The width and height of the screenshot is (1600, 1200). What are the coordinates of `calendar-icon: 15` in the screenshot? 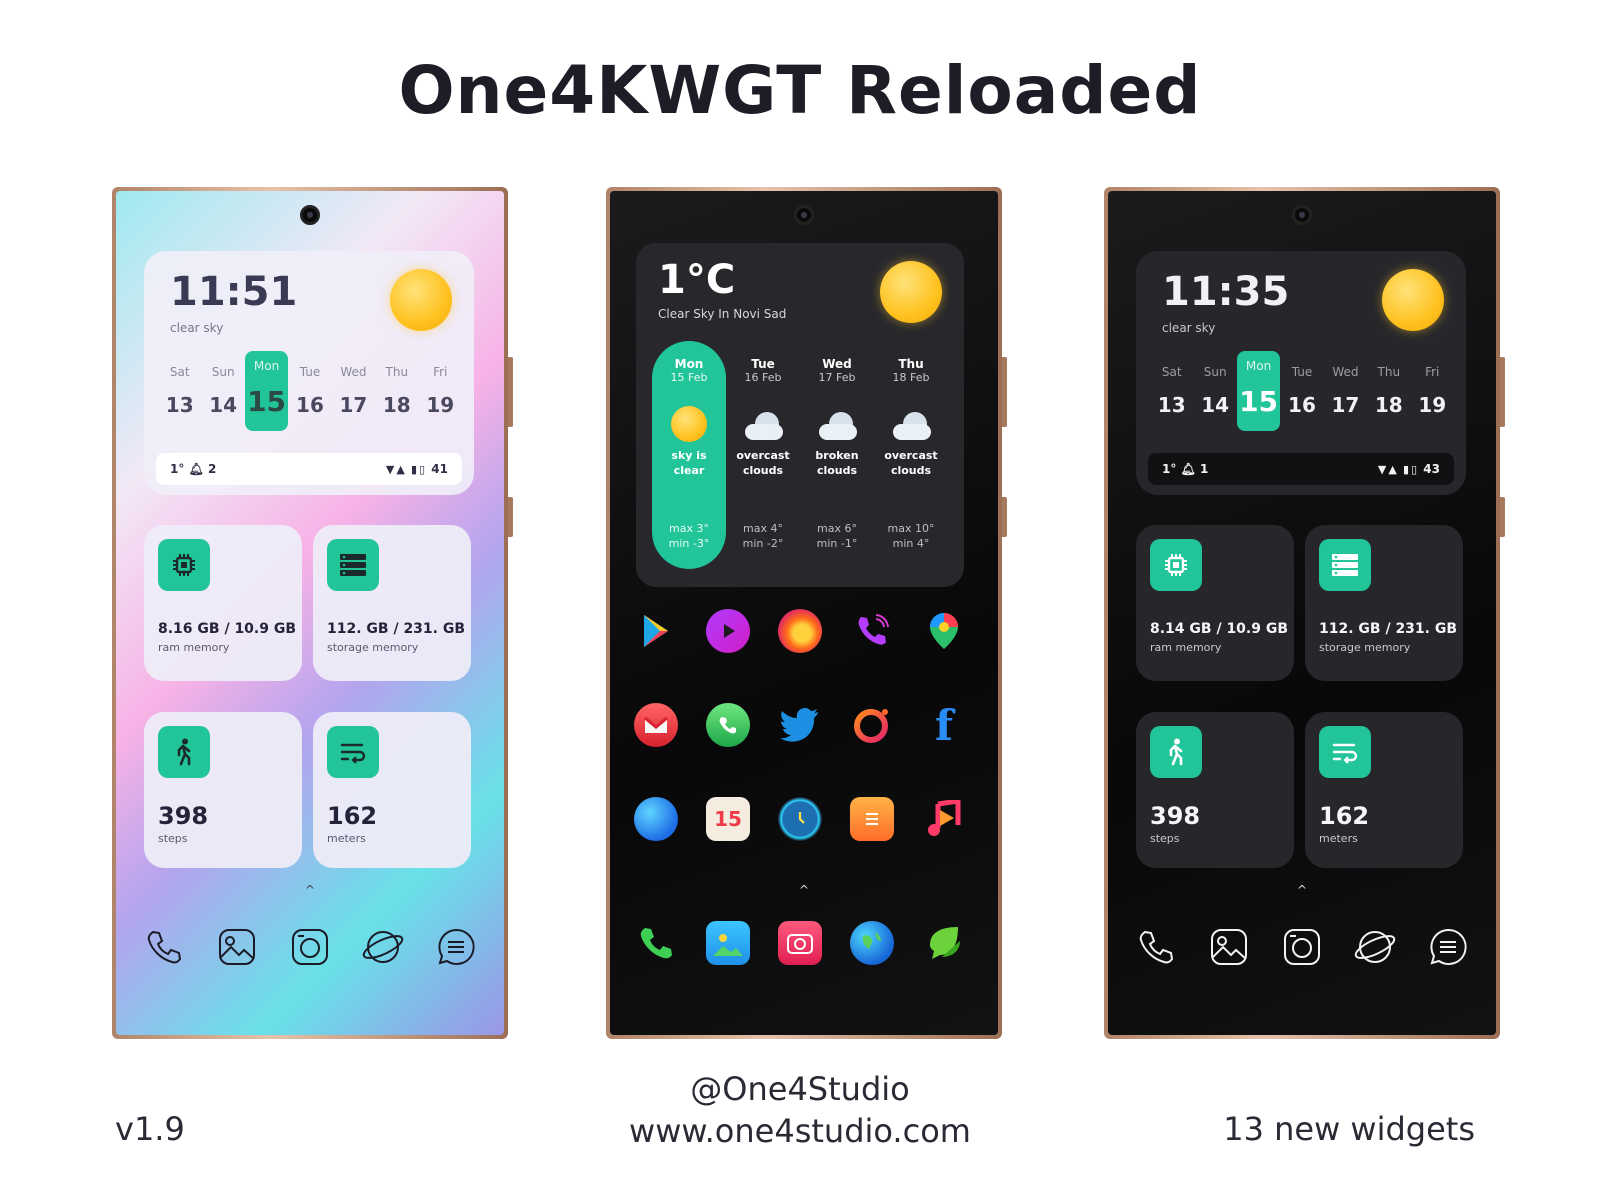 It's located at (728, 819).